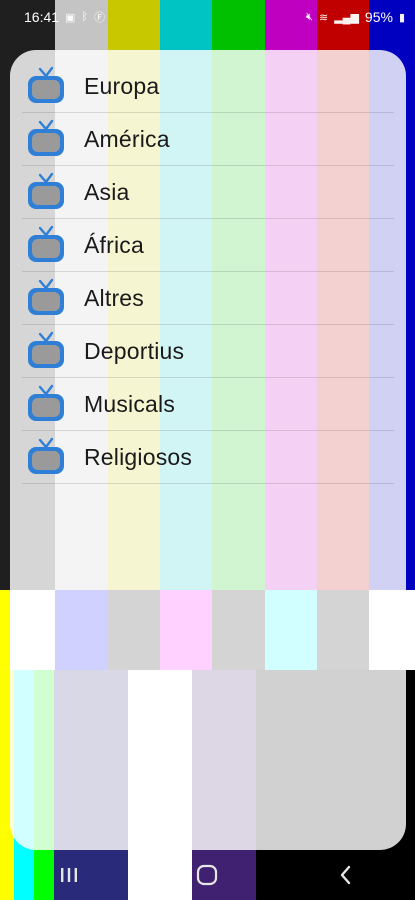  What do you see at coordinates (85, 17) in the screenshot?
I see `bluetooth-icon: ᛒ` at bounding box center [85, 17].